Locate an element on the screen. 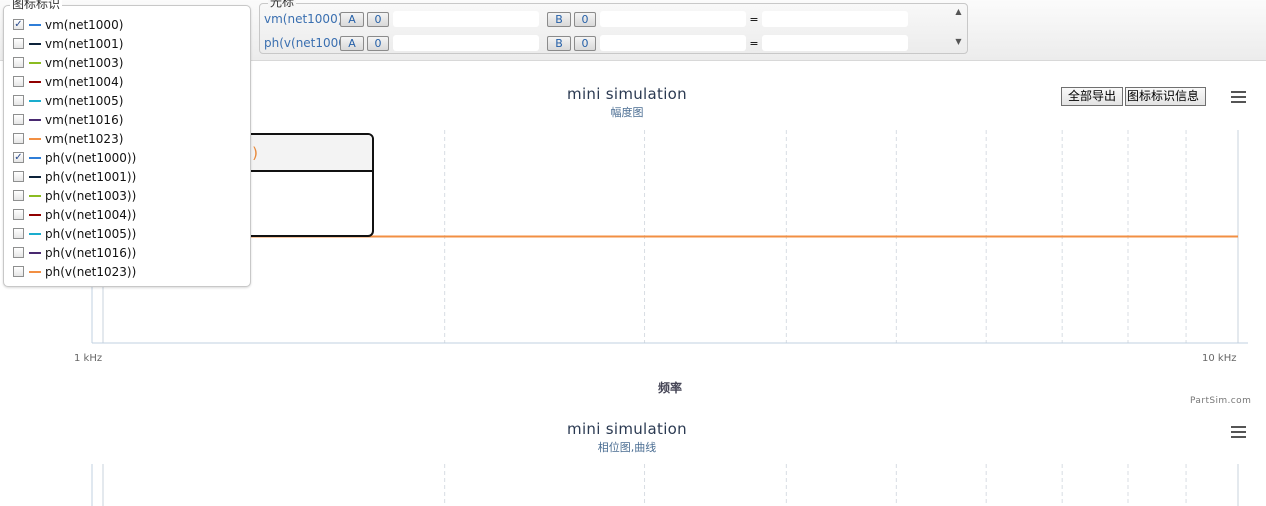 This screenshot has width=1266, height=506. legend-item-label: ph(v(net1016)) is located at coordinates (91, 252).